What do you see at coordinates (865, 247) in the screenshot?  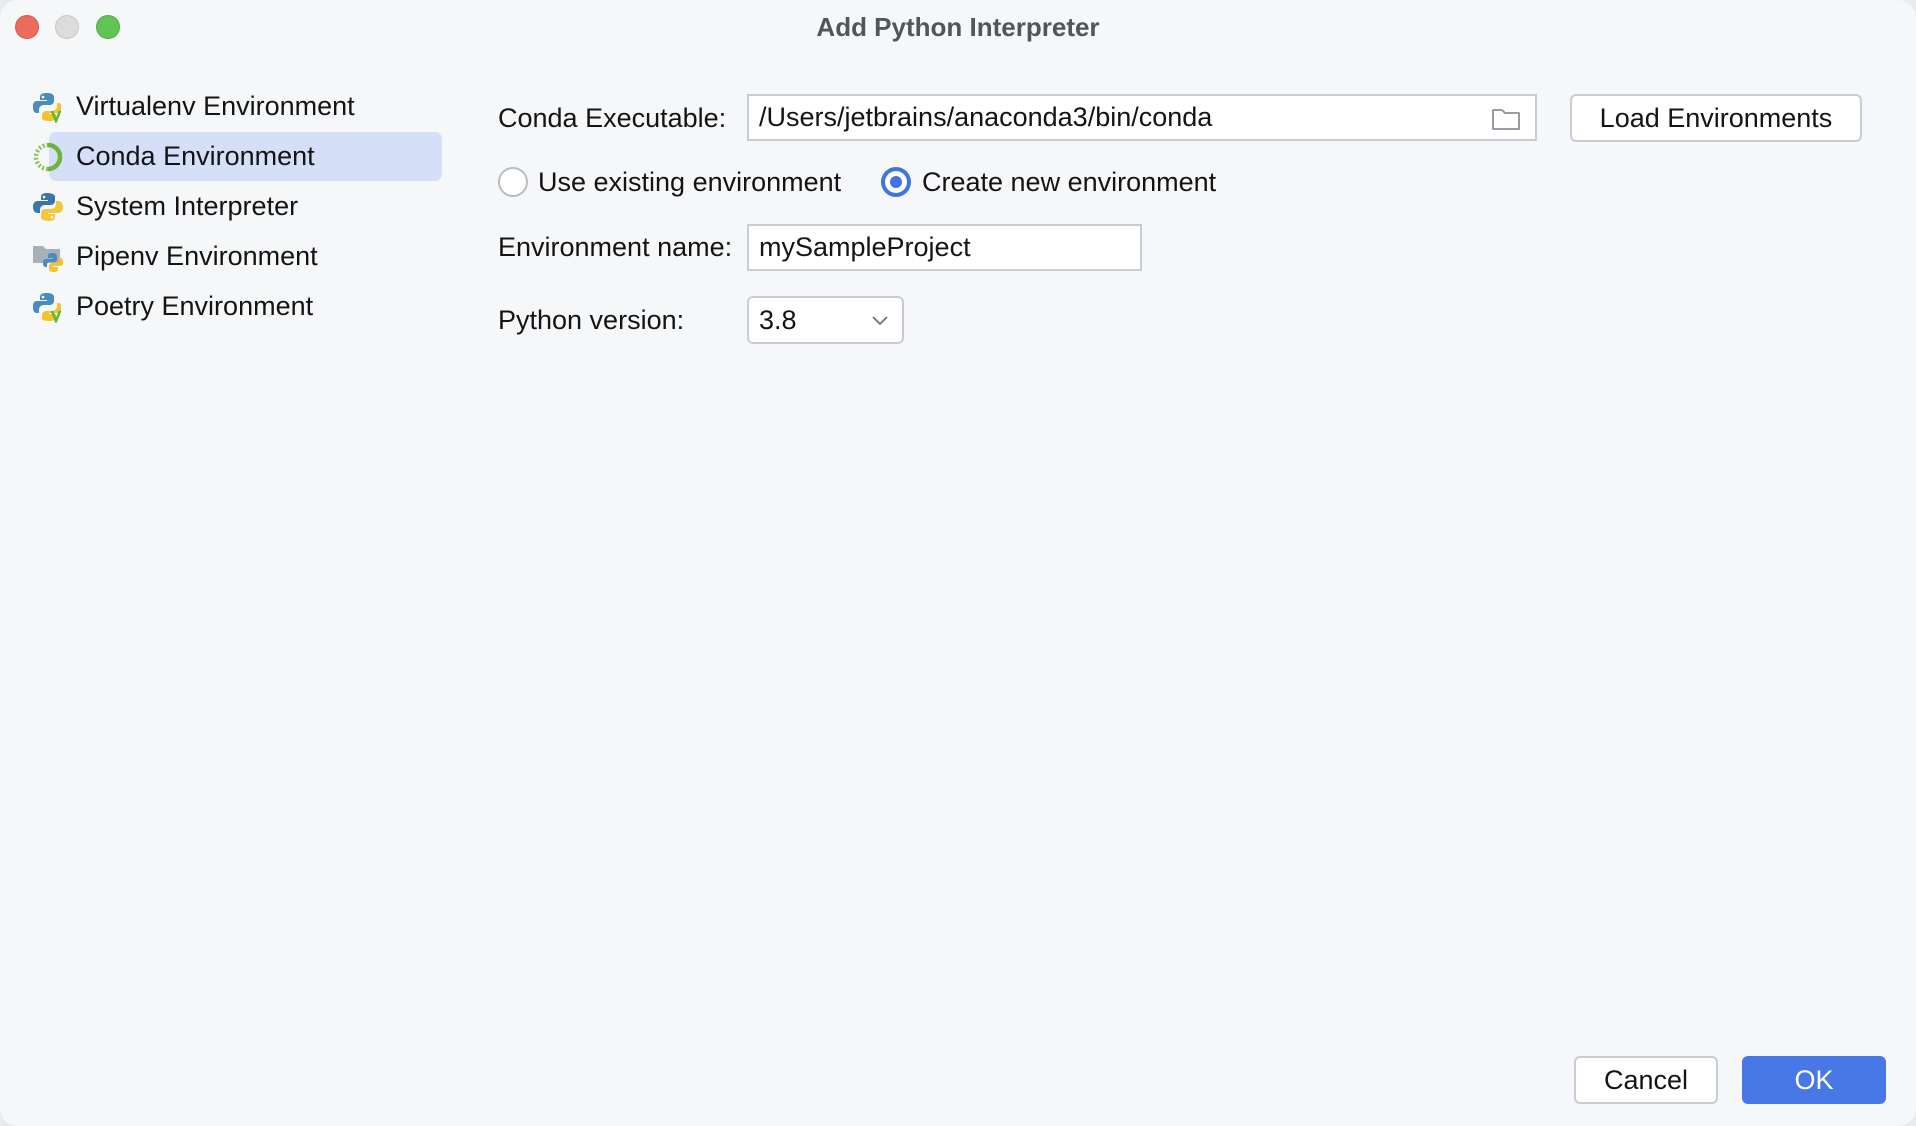 I see `environment-name-value: mySampleProject` at bounding box center [865, 247].